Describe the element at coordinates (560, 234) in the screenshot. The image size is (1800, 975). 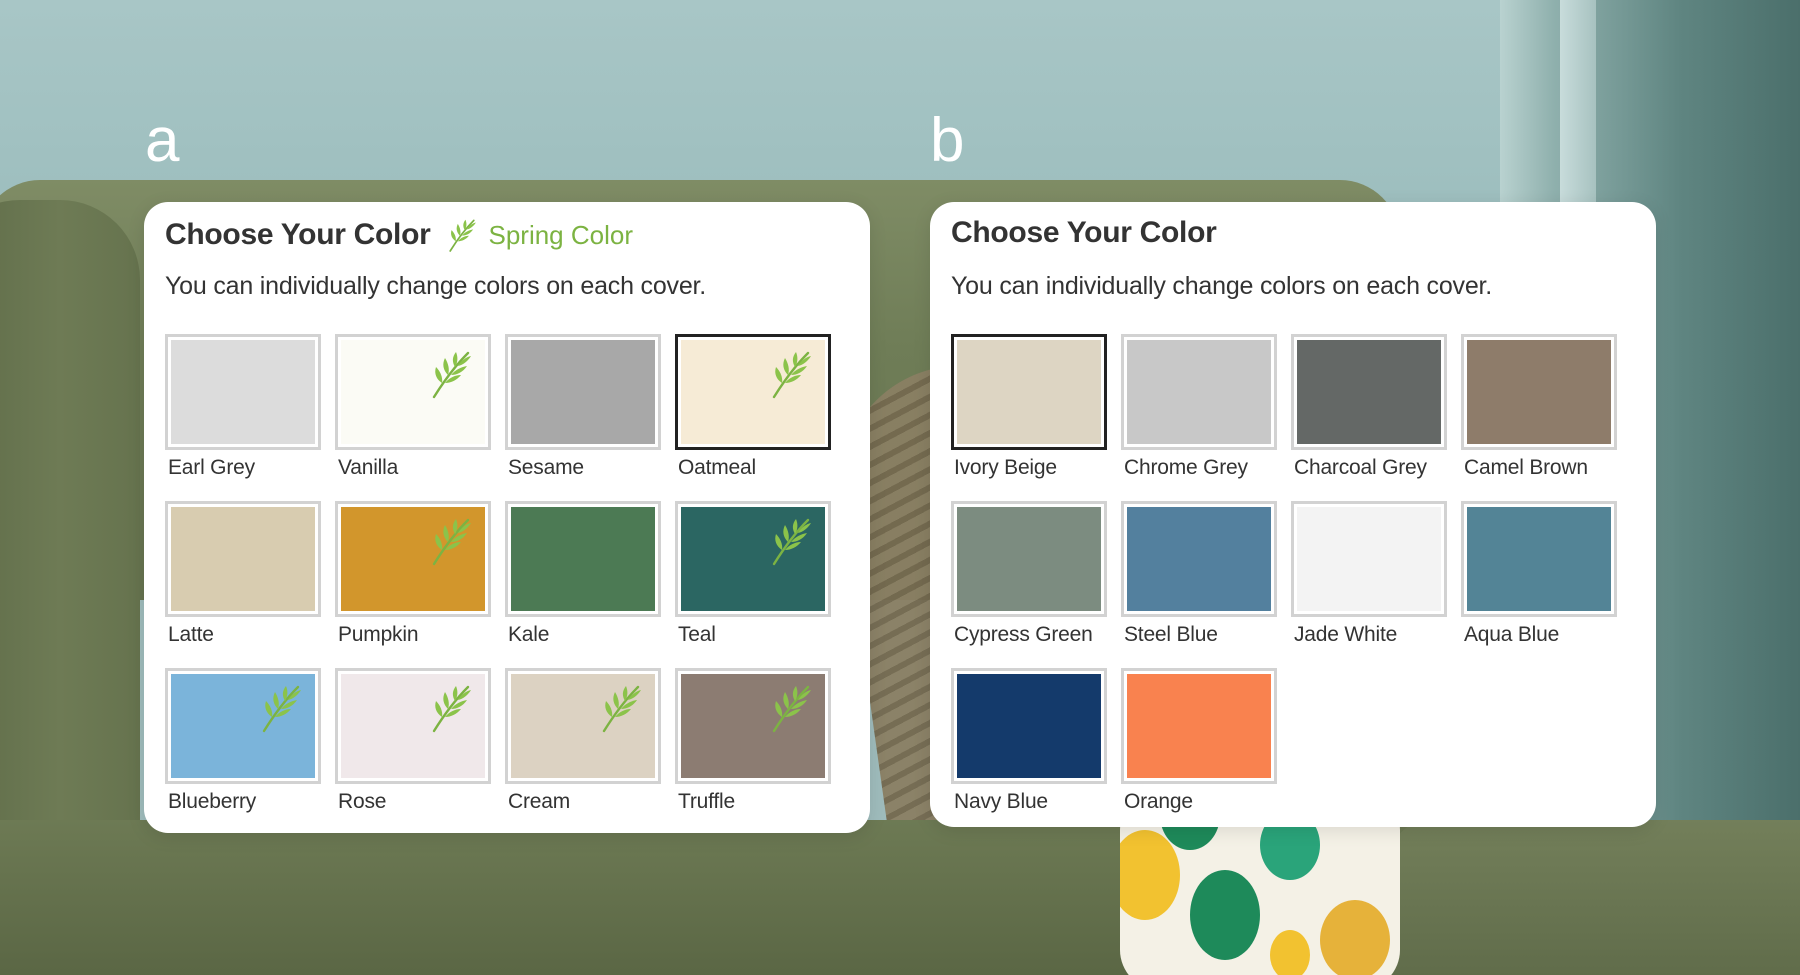
I see `spring-color-label: Spring Color` at that location.